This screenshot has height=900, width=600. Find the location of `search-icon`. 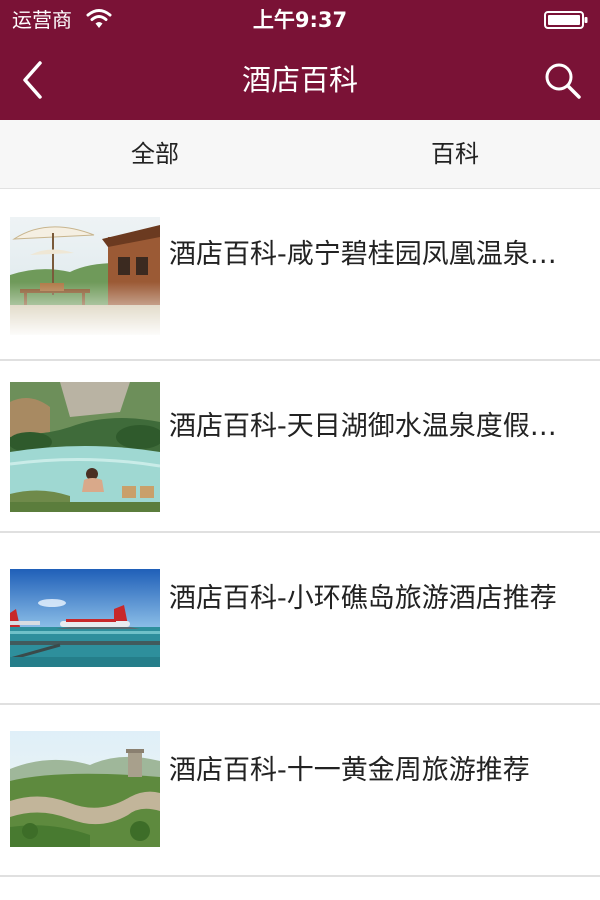

search-icon is located at coordinates (563, 81).